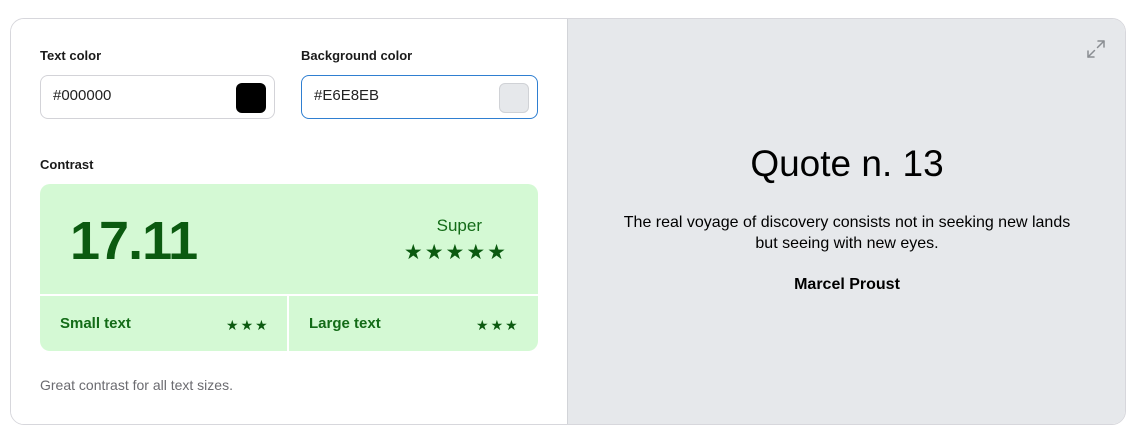 This screenshot has width=1146, height=435. Describe the element at coordinates (138, 95) in the screenshot. I see `text-color-input` at that location.